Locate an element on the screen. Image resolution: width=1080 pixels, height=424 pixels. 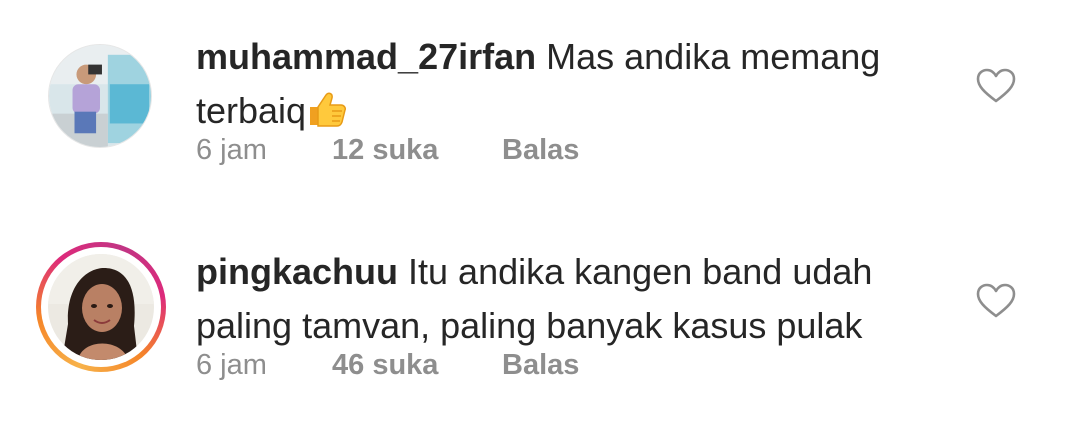
comment-username: muhammad_27irfan is located at coordinates (366, 56).